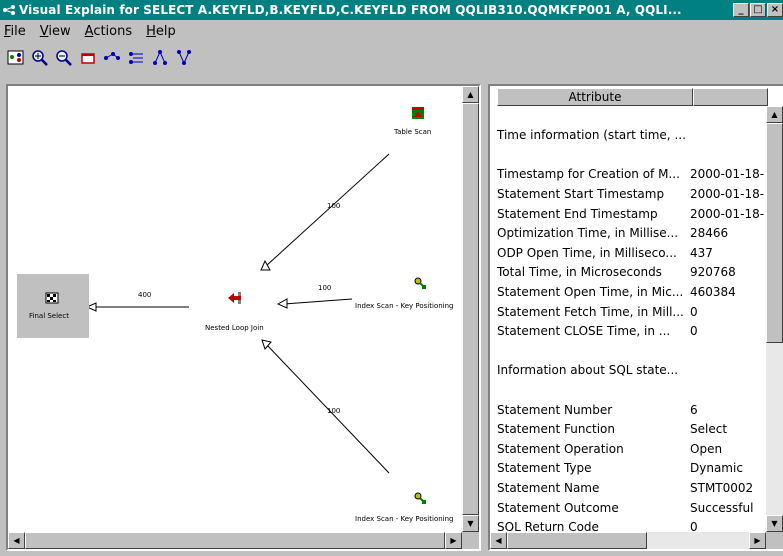 This screenshot has width=783, height=556. What do you see at coordinates (713, 272) in the screenshot?
I see `attribute-value-cell: 920768` at bounding box center [713, 272].